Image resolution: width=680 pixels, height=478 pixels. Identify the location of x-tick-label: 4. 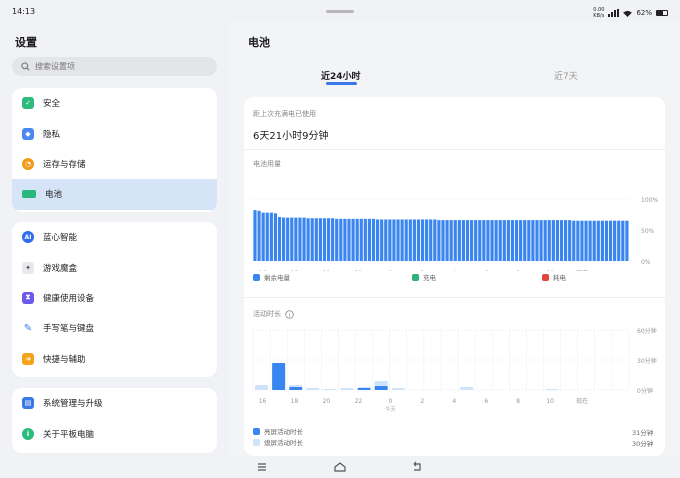
(454, 401).